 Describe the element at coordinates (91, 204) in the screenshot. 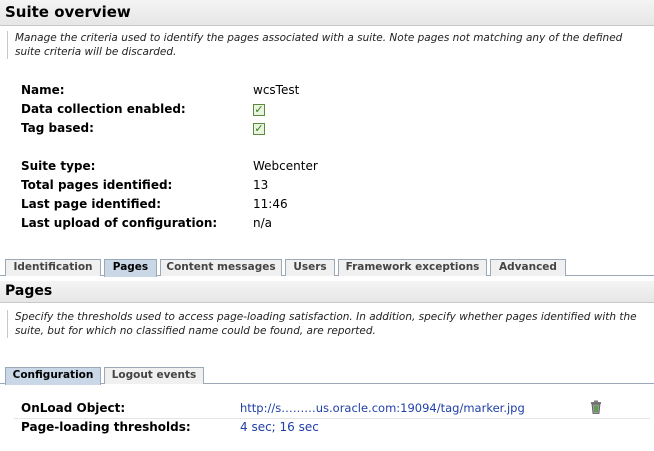

I see `last-page-label: Last page identified:` at that location.